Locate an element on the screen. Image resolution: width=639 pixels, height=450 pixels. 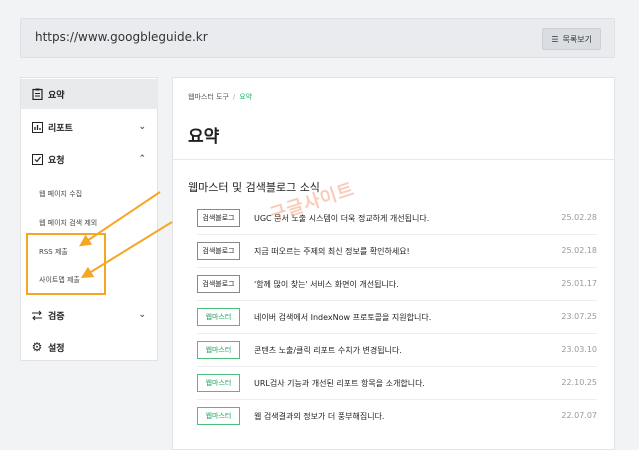
news-title: 지금 떠오르는 주제의 최신 정보를 확인하세요! is located at coordinates (332, 251).